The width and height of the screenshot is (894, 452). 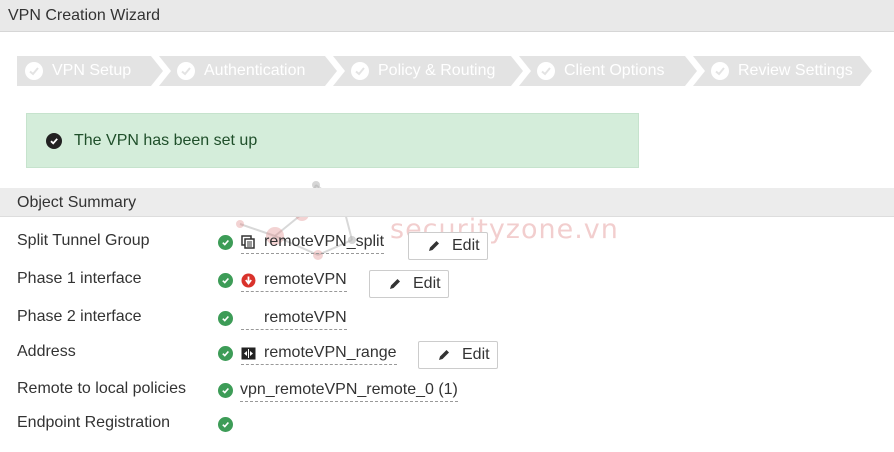 I want to click on row-label: Address, so click(x=46, y=351).